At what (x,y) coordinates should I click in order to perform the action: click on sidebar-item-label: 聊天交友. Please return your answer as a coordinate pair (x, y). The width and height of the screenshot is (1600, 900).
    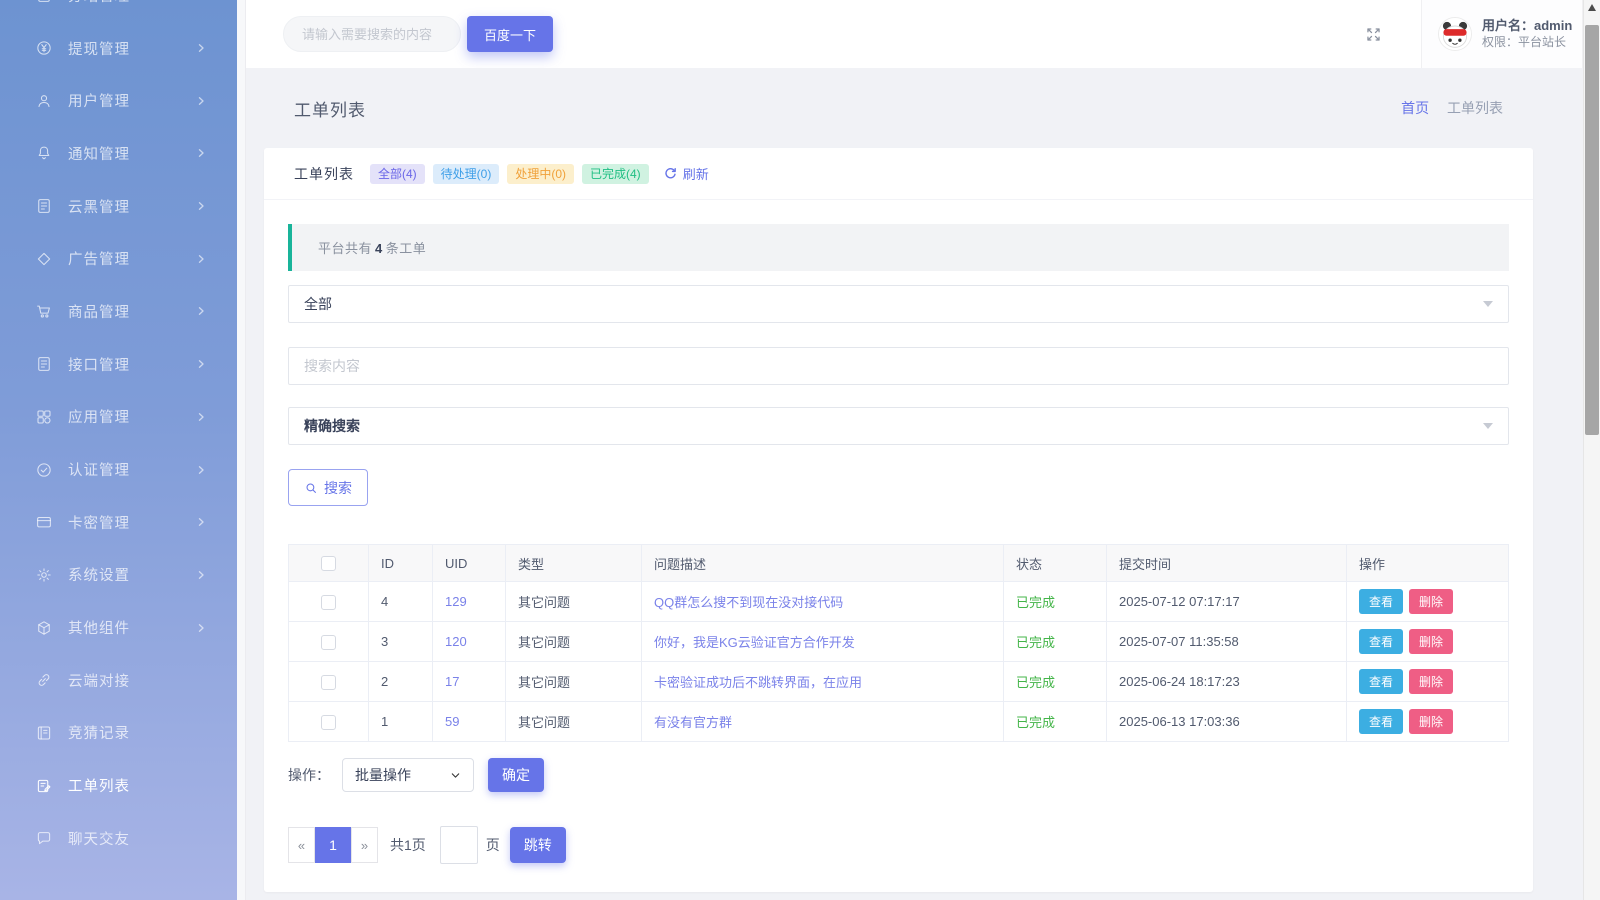
    Looking at the image, I should click on (99, 839).